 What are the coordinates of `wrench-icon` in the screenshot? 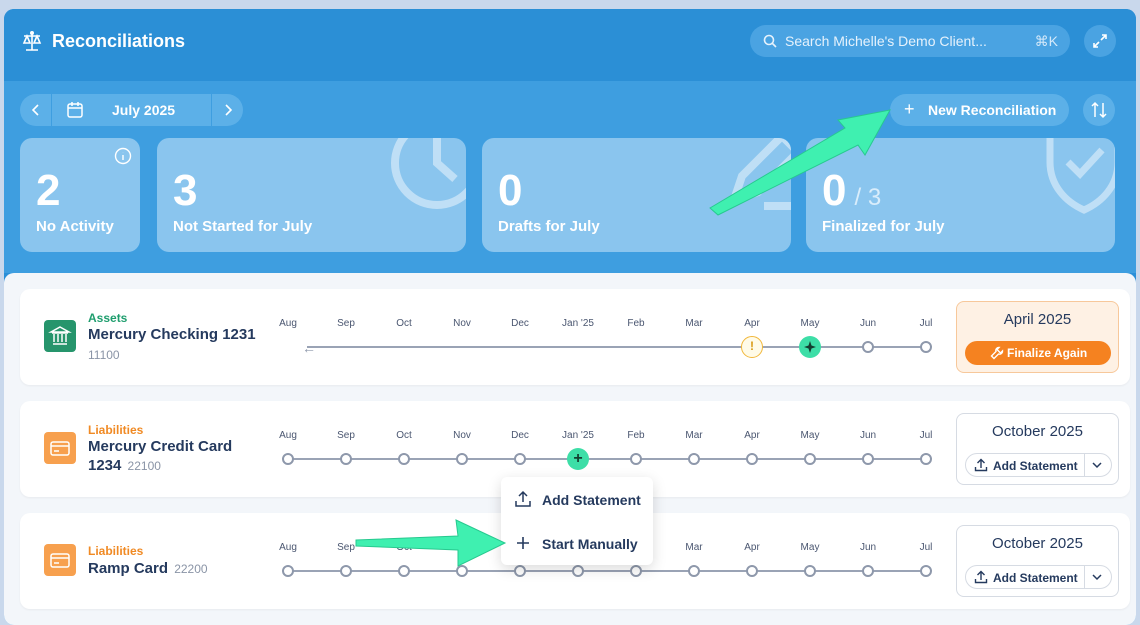 It's located at (997, 353).